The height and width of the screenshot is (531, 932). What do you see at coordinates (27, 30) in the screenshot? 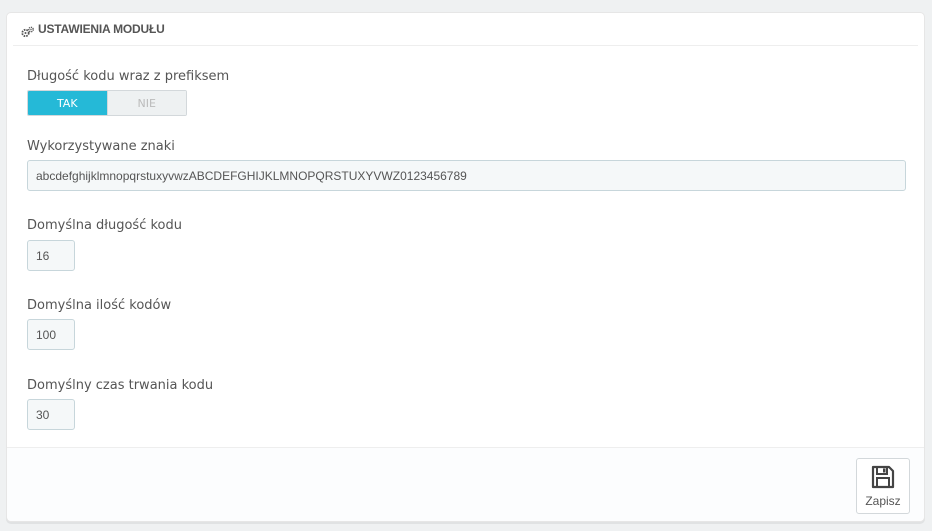
I see `cogs-icon` at bounding box center [27, 30].